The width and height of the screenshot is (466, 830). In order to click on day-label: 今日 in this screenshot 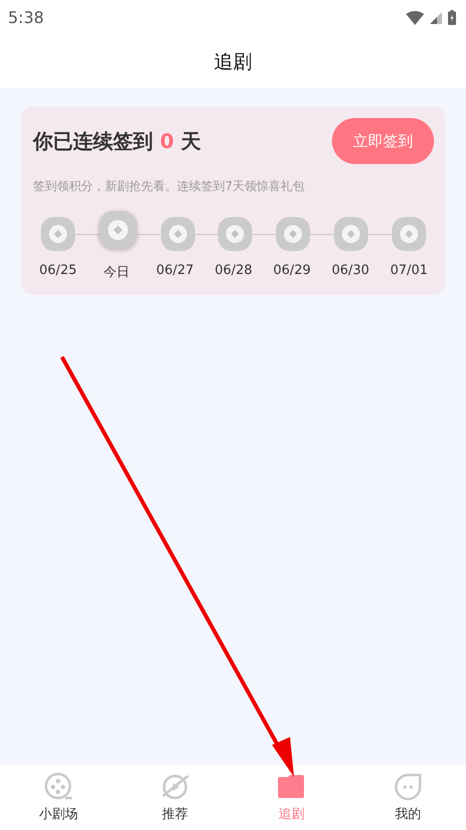, I will do `click(116, 272)`.